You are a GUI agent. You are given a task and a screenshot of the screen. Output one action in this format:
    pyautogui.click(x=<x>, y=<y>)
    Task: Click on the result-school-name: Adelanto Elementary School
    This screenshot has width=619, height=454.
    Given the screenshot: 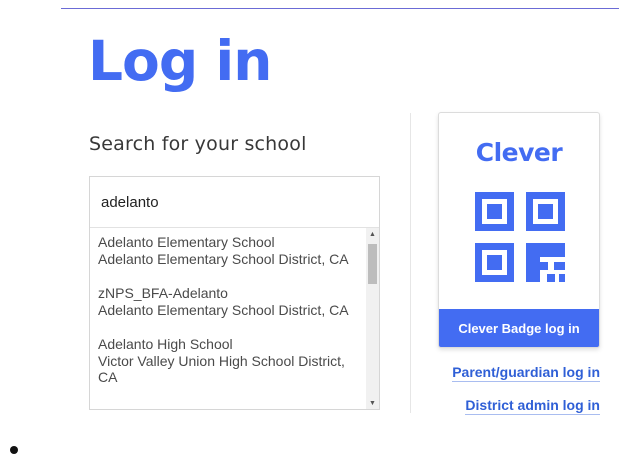 What is the action you would take?
    pyautogui.click(x=186, y=242)
    